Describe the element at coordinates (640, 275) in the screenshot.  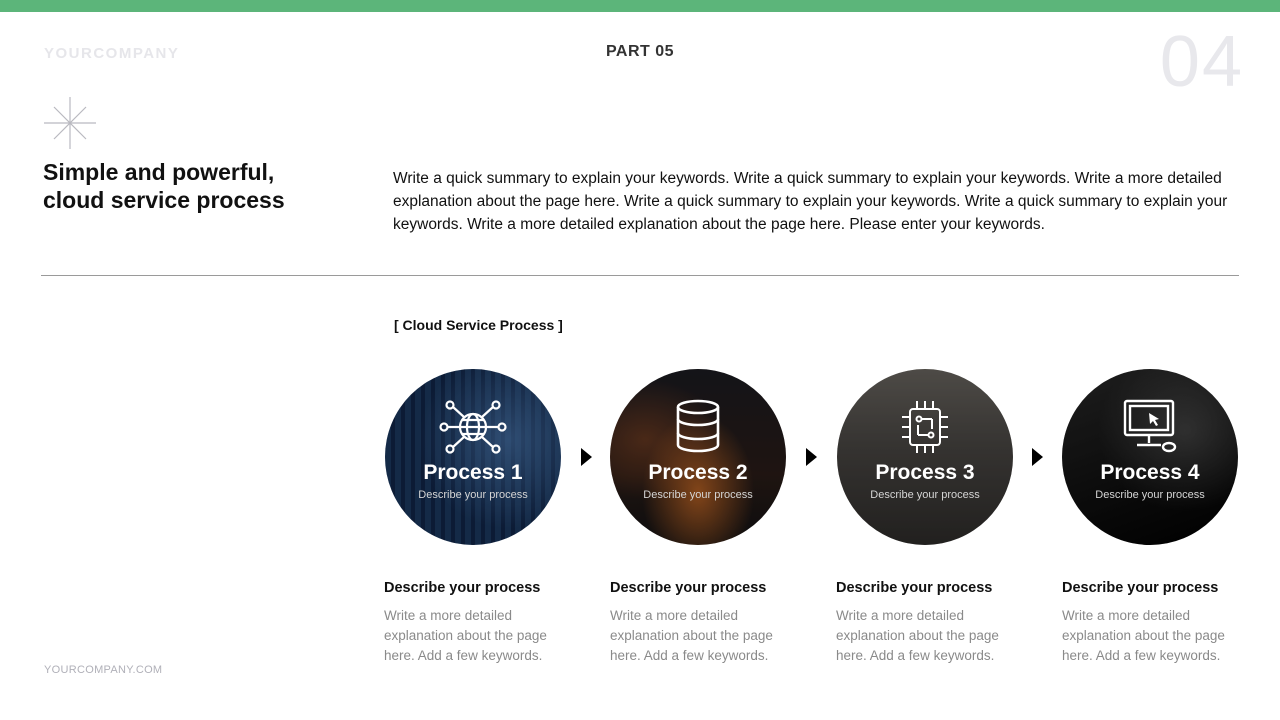
I see `section-divider` at that location.